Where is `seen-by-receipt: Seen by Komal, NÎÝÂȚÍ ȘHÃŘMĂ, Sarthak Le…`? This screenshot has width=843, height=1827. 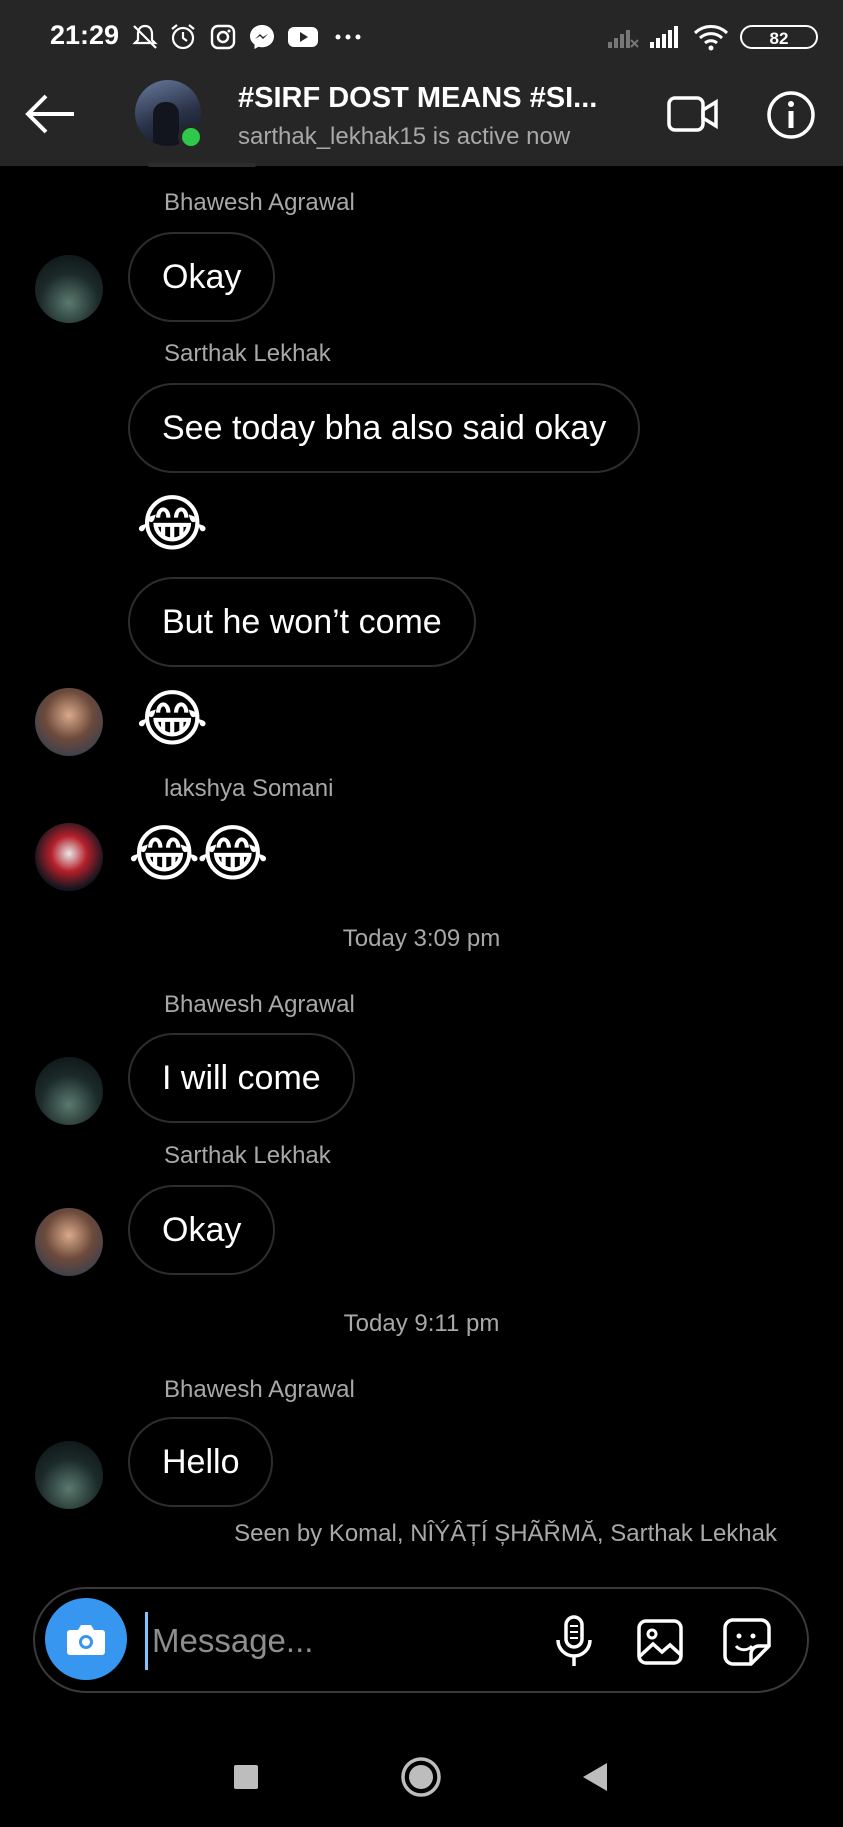 seen-by-receipt: Seen by Komal, NÎÝÂȚÍ ȘHÃŘMĂ, Sarthak Le… is located at coordinates (505, 1533).